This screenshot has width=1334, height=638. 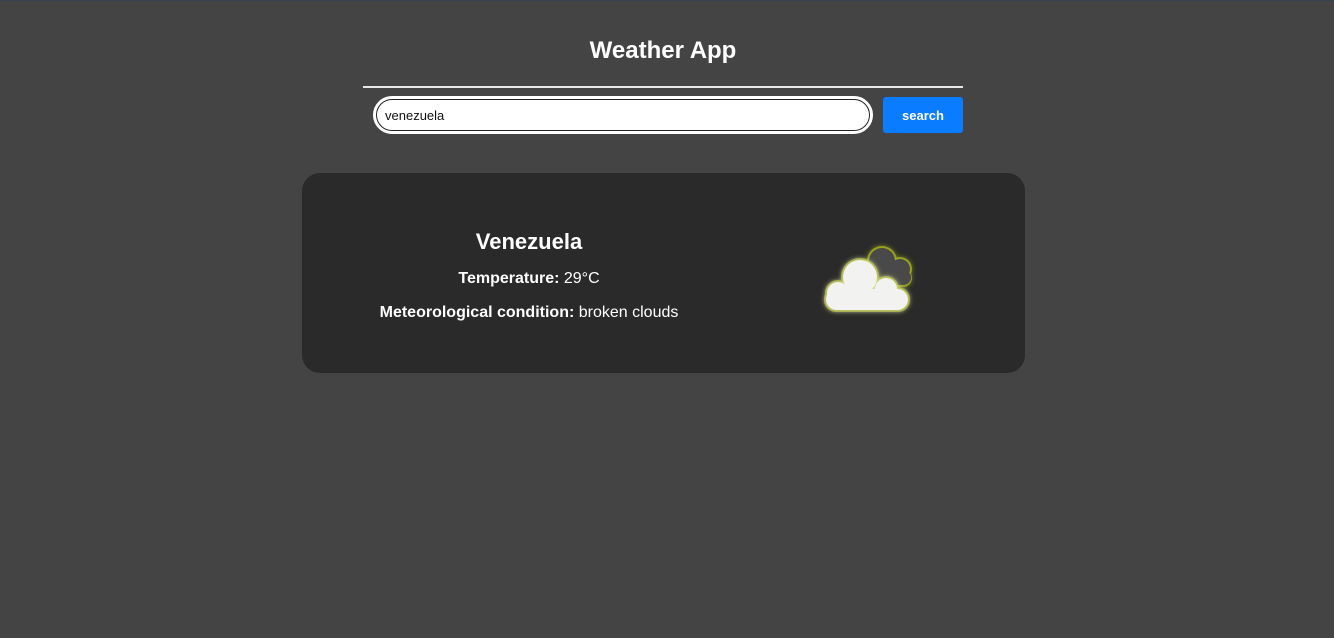 I want to click on temperature-value: 29°C, so click(x=581, y=278).